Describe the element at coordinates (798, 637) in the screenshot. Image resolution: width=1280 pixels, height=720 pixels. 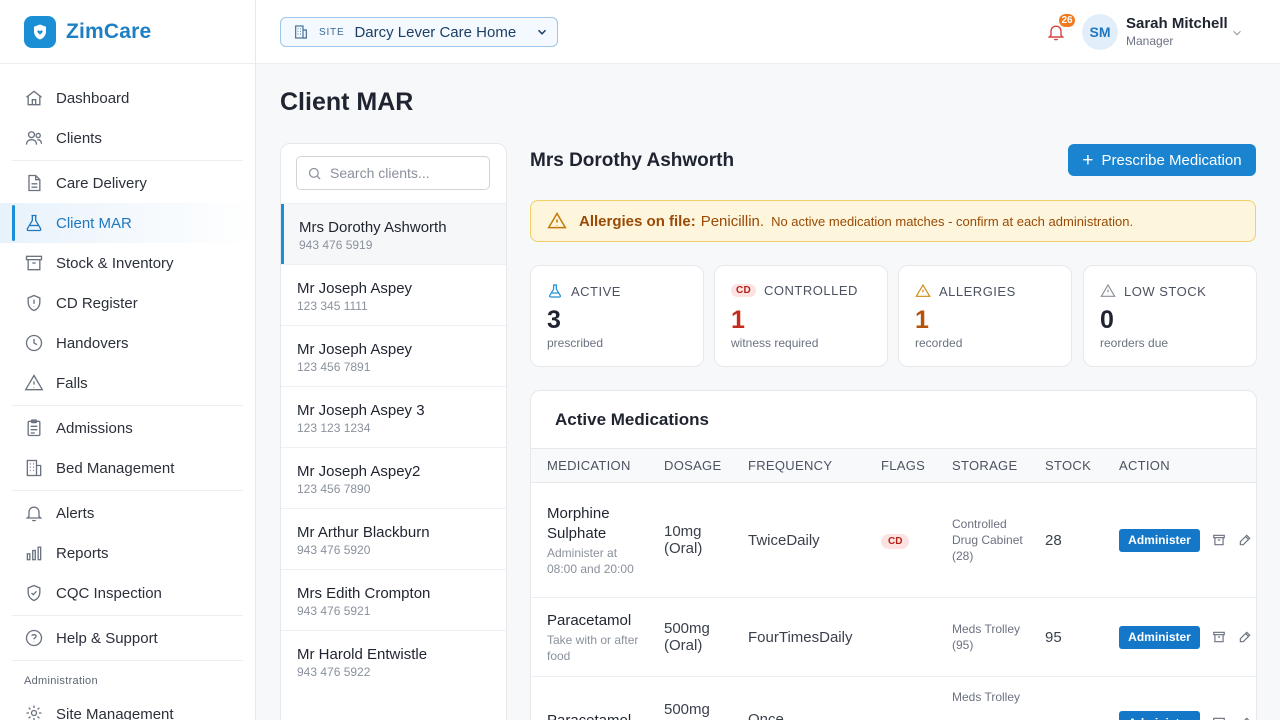
I see `frequency: FourTimesDaily` at that location.